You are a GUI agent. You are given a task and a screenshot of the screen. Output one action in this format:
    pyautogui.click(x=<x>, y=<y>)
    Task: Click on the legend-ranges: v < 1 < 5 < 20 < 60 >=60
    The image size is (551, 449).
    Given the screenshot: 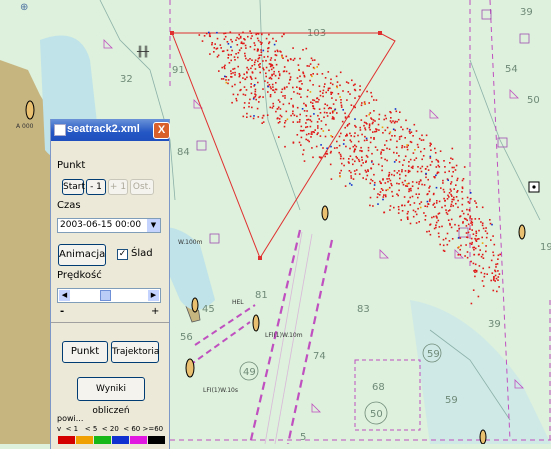 What is the action you would take?
    pyautogui.click(x=110, y=429)
    